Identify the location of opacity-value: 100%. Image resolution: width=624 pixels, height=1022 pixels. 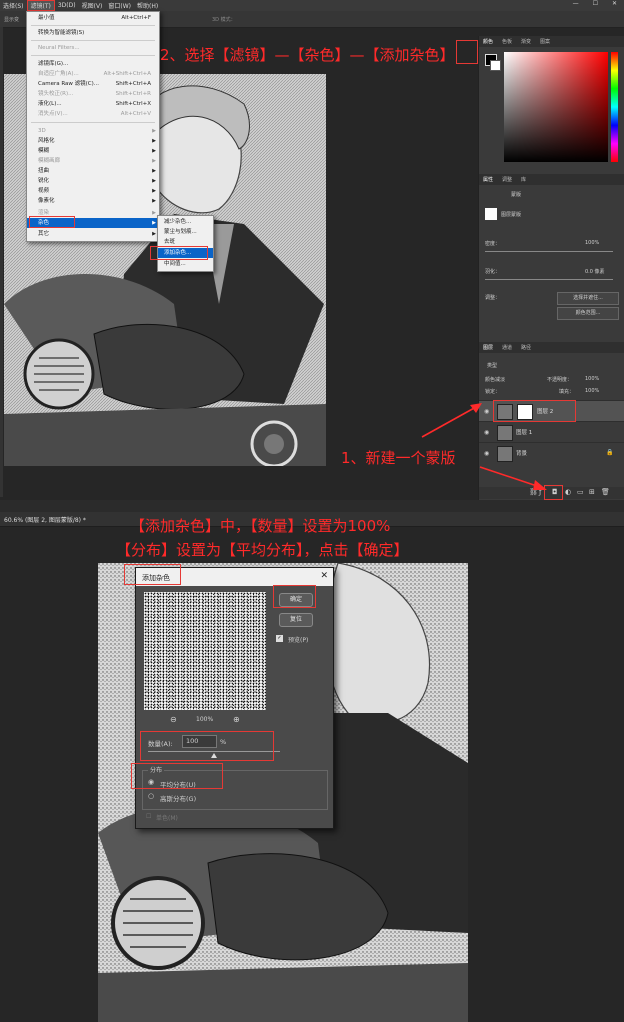
(592, 379).